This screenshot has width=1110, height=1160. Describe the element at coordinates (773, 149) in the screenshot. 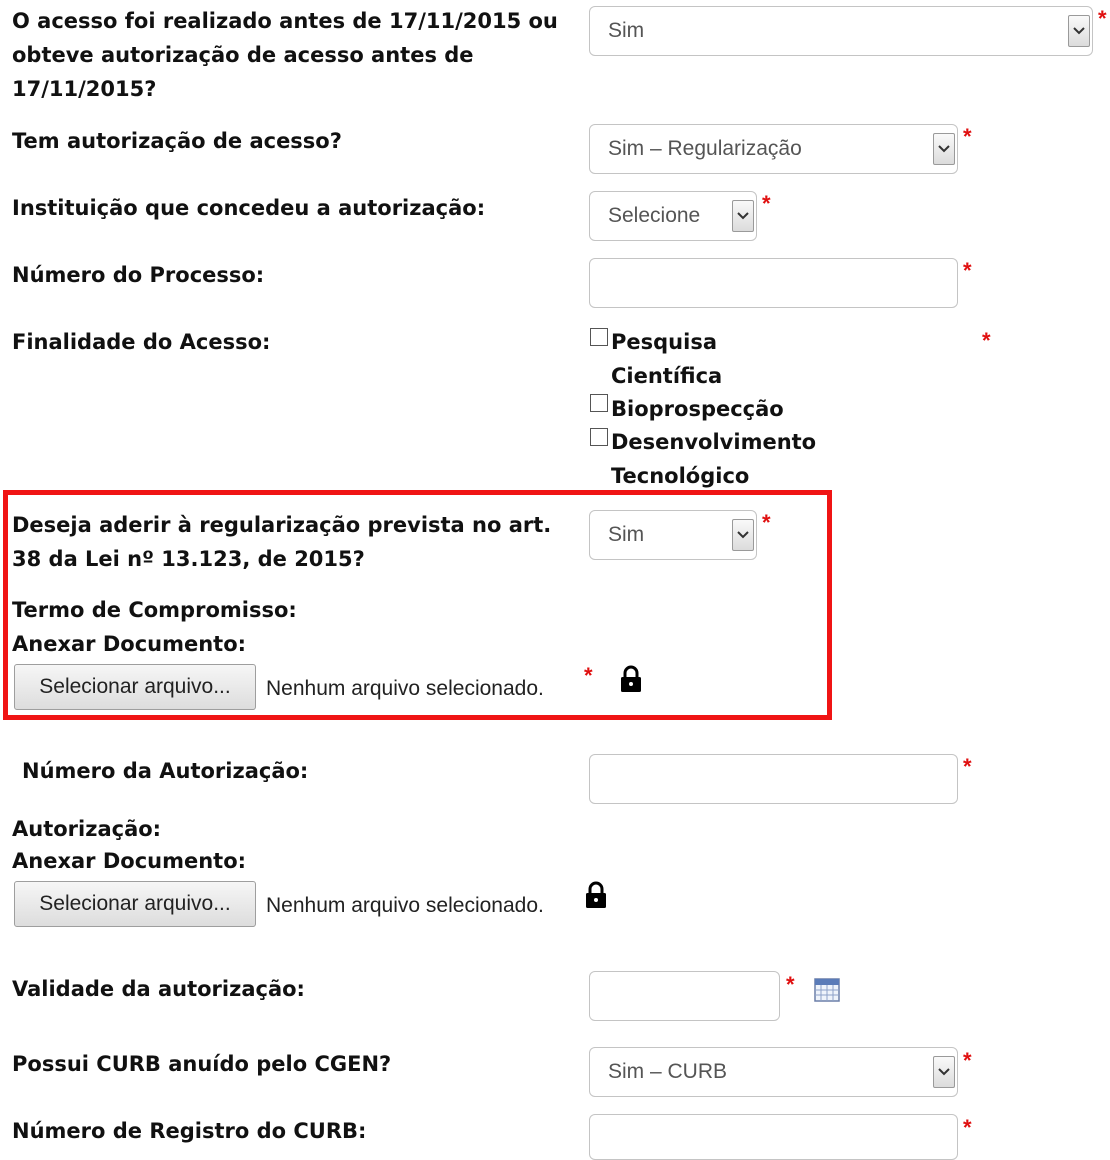

I see `select-tem-autorizacao: Sim – Regularização` at that location.